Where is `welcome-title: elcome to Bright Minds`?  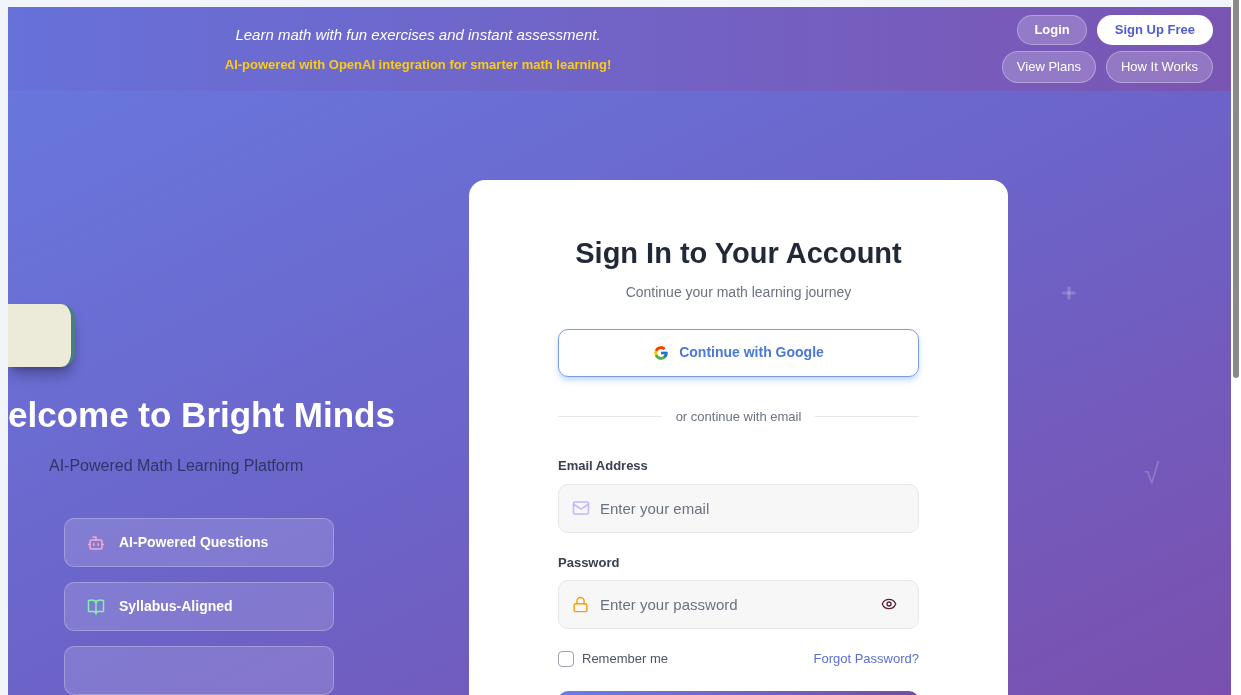
welcome-title: elcome to Bright Minds is located at coordinates (202, 414).